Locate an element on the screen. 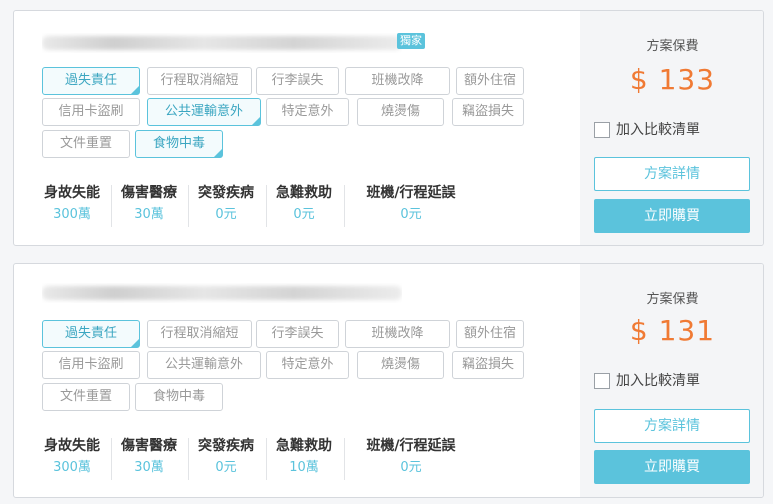 Image resolution: width=773 pixels, height=504 pixels. stat-rescue: 急難救助 10萬 is located at coordinates (304, 459).